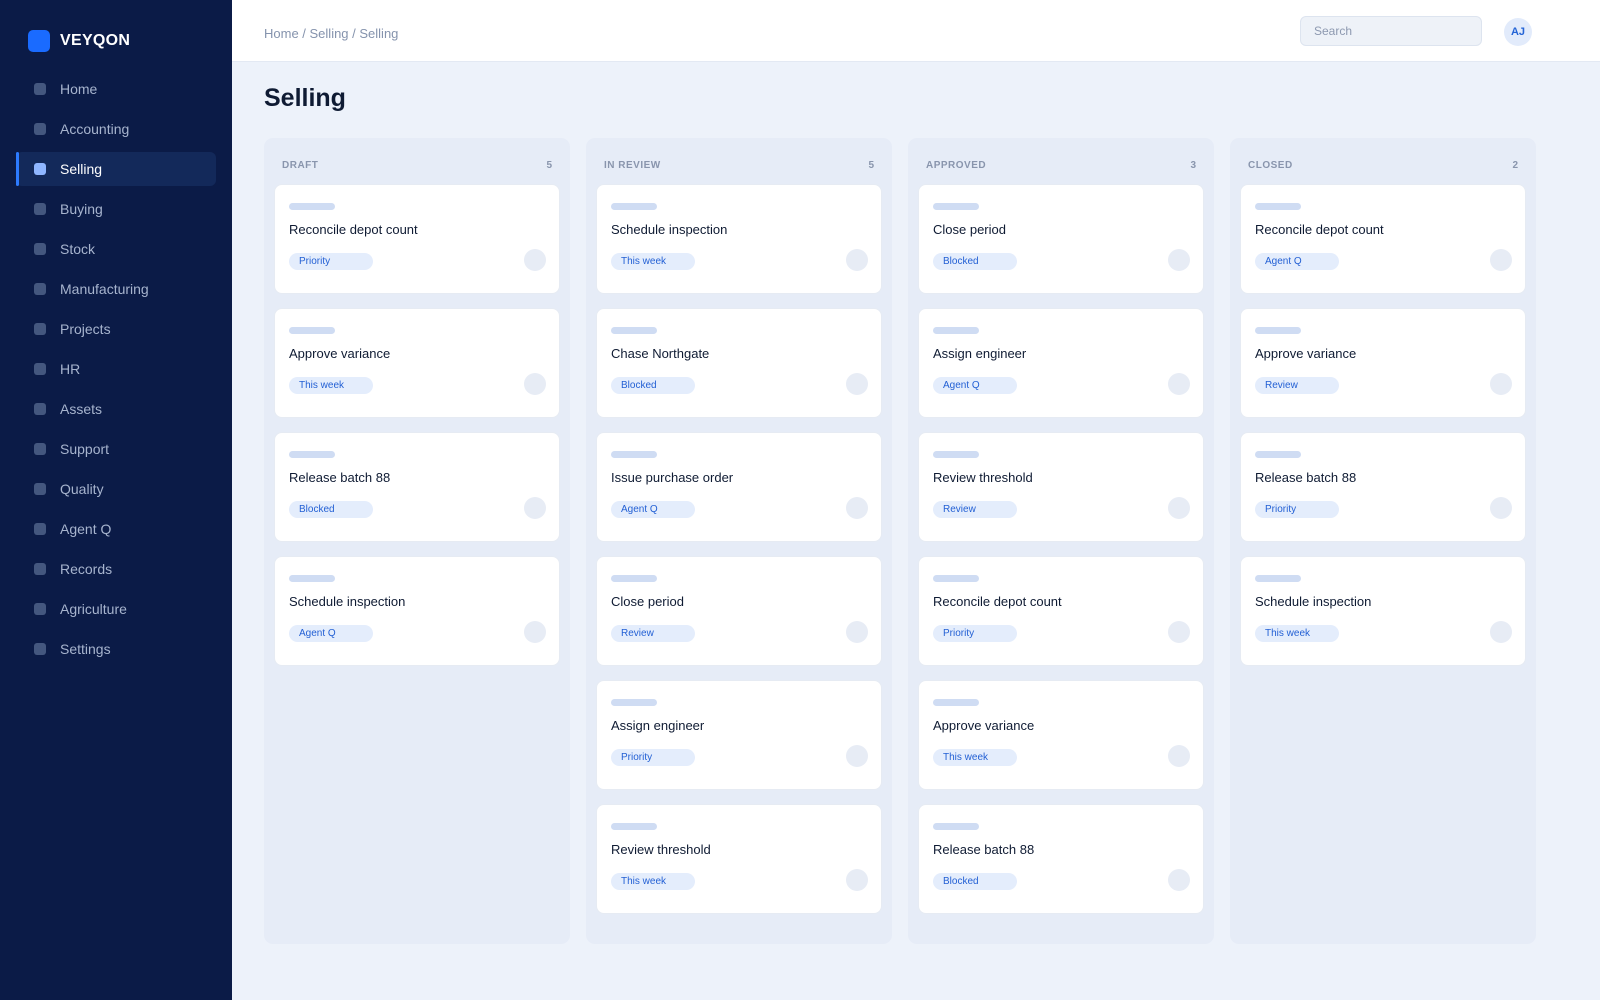 The height and width of the screenshot is (1000, 1600). What do you see at coordinates (1391, 31) in the screenshot?
I see `search-input` at bounding box center [1391, 31].